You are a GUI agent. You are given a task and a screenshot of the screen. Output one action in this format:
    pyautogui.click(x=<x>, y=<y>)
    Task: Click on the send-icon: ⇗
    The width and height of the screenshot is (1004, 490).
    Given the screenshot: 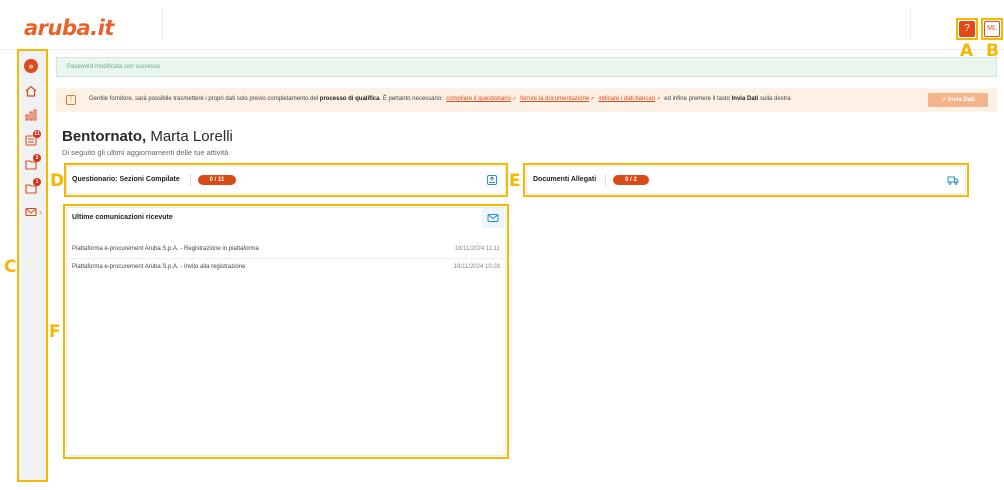 What is the action you would take?
    pyautogui.click(x=944, y=100)
    